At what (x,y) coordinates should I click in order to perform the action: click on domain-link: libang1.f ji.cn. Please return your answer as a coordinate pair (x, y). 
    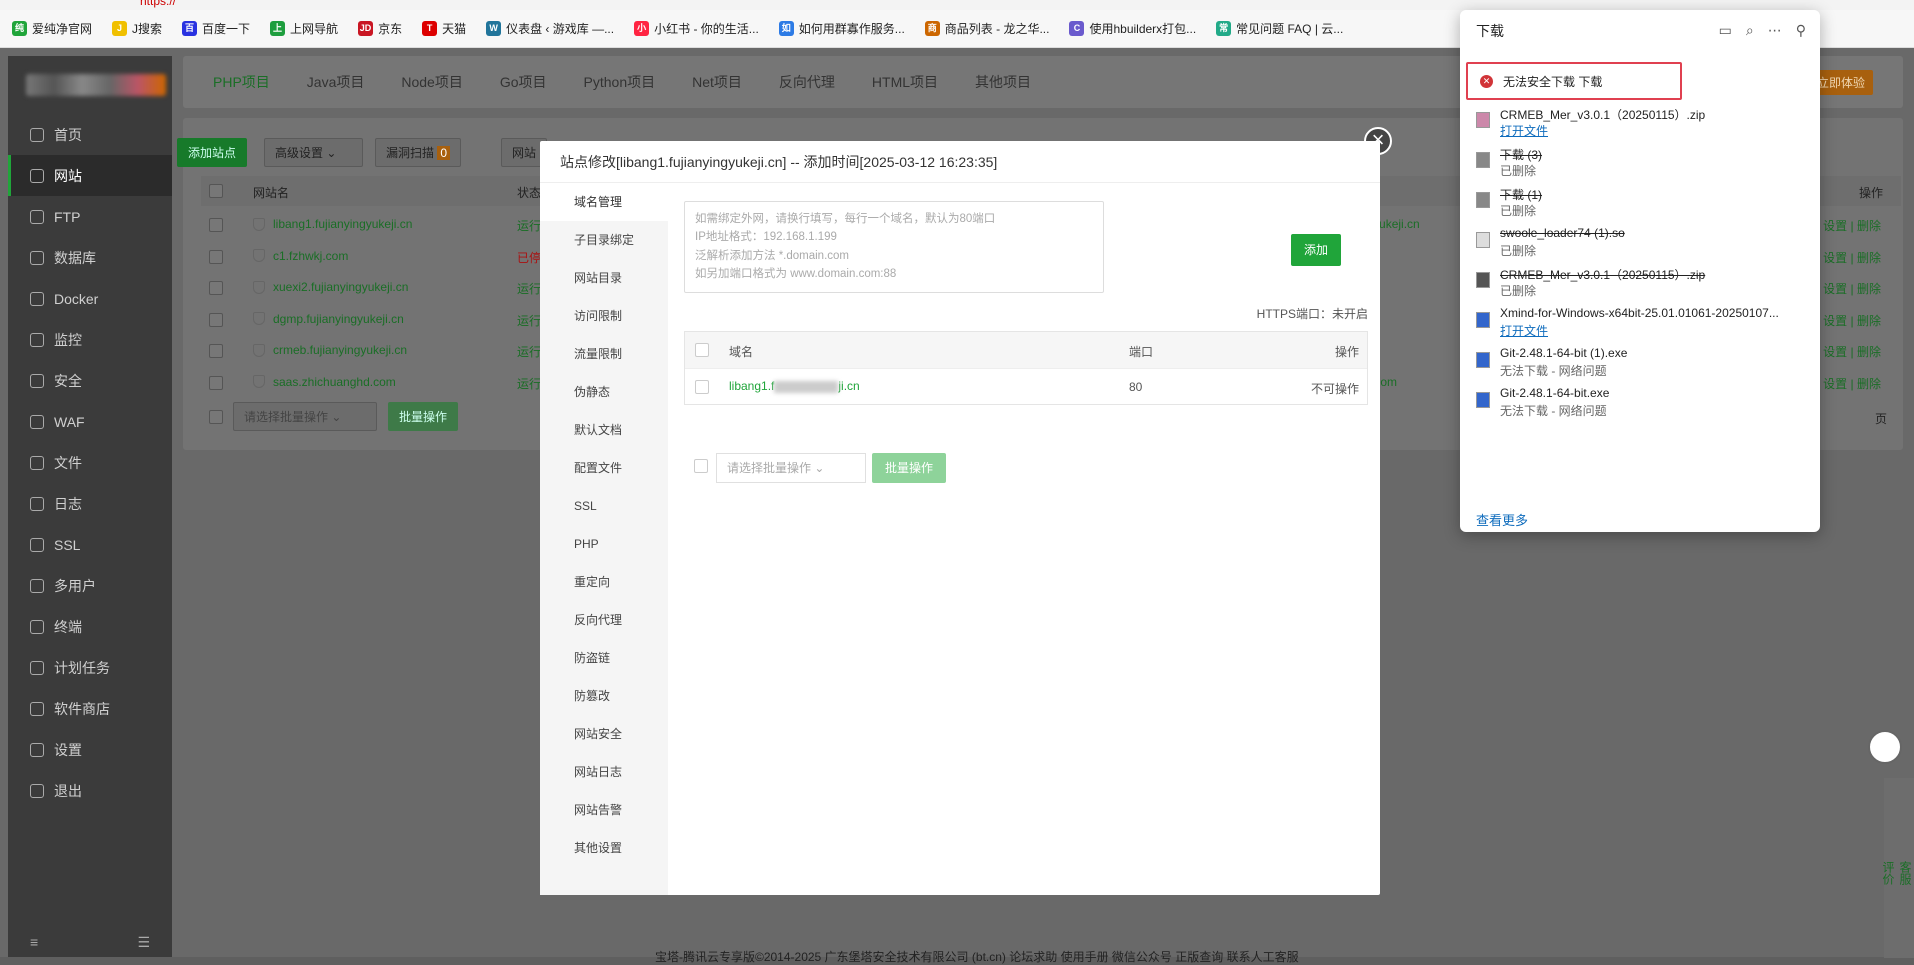
    Looking at the image, I should click on (794, 386).